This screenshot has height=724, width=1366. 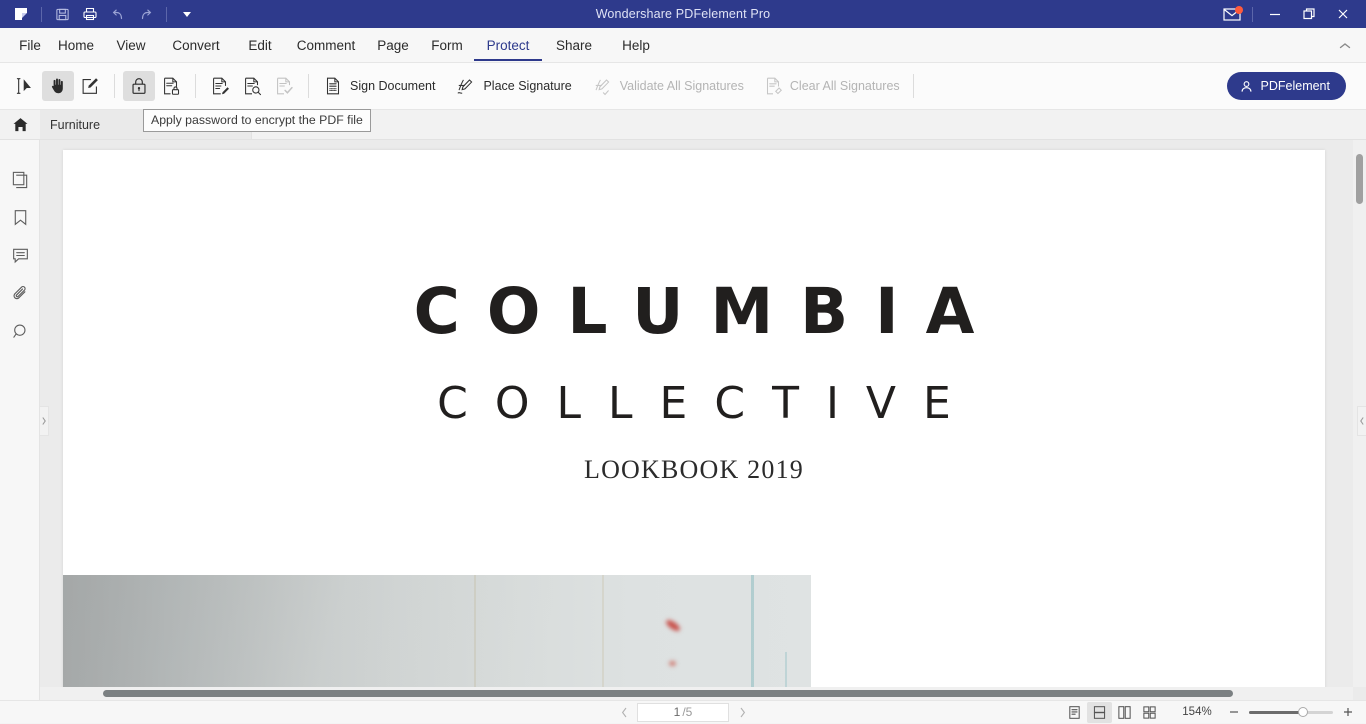 What do you see at coordinates (26, 86) in the screenshot?
I see `select-text-icon` at bounding box center [26, 86].